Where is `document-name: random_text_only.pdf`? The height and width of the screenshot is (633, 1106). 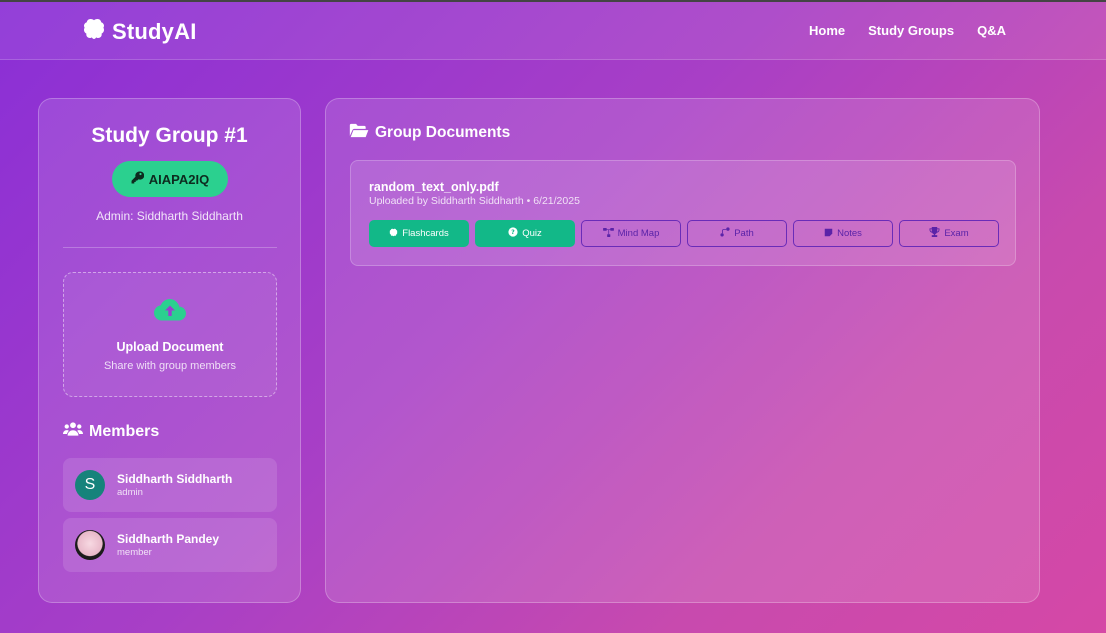 document-name: random_text_only.pdf is located at coordinates (434, 187).